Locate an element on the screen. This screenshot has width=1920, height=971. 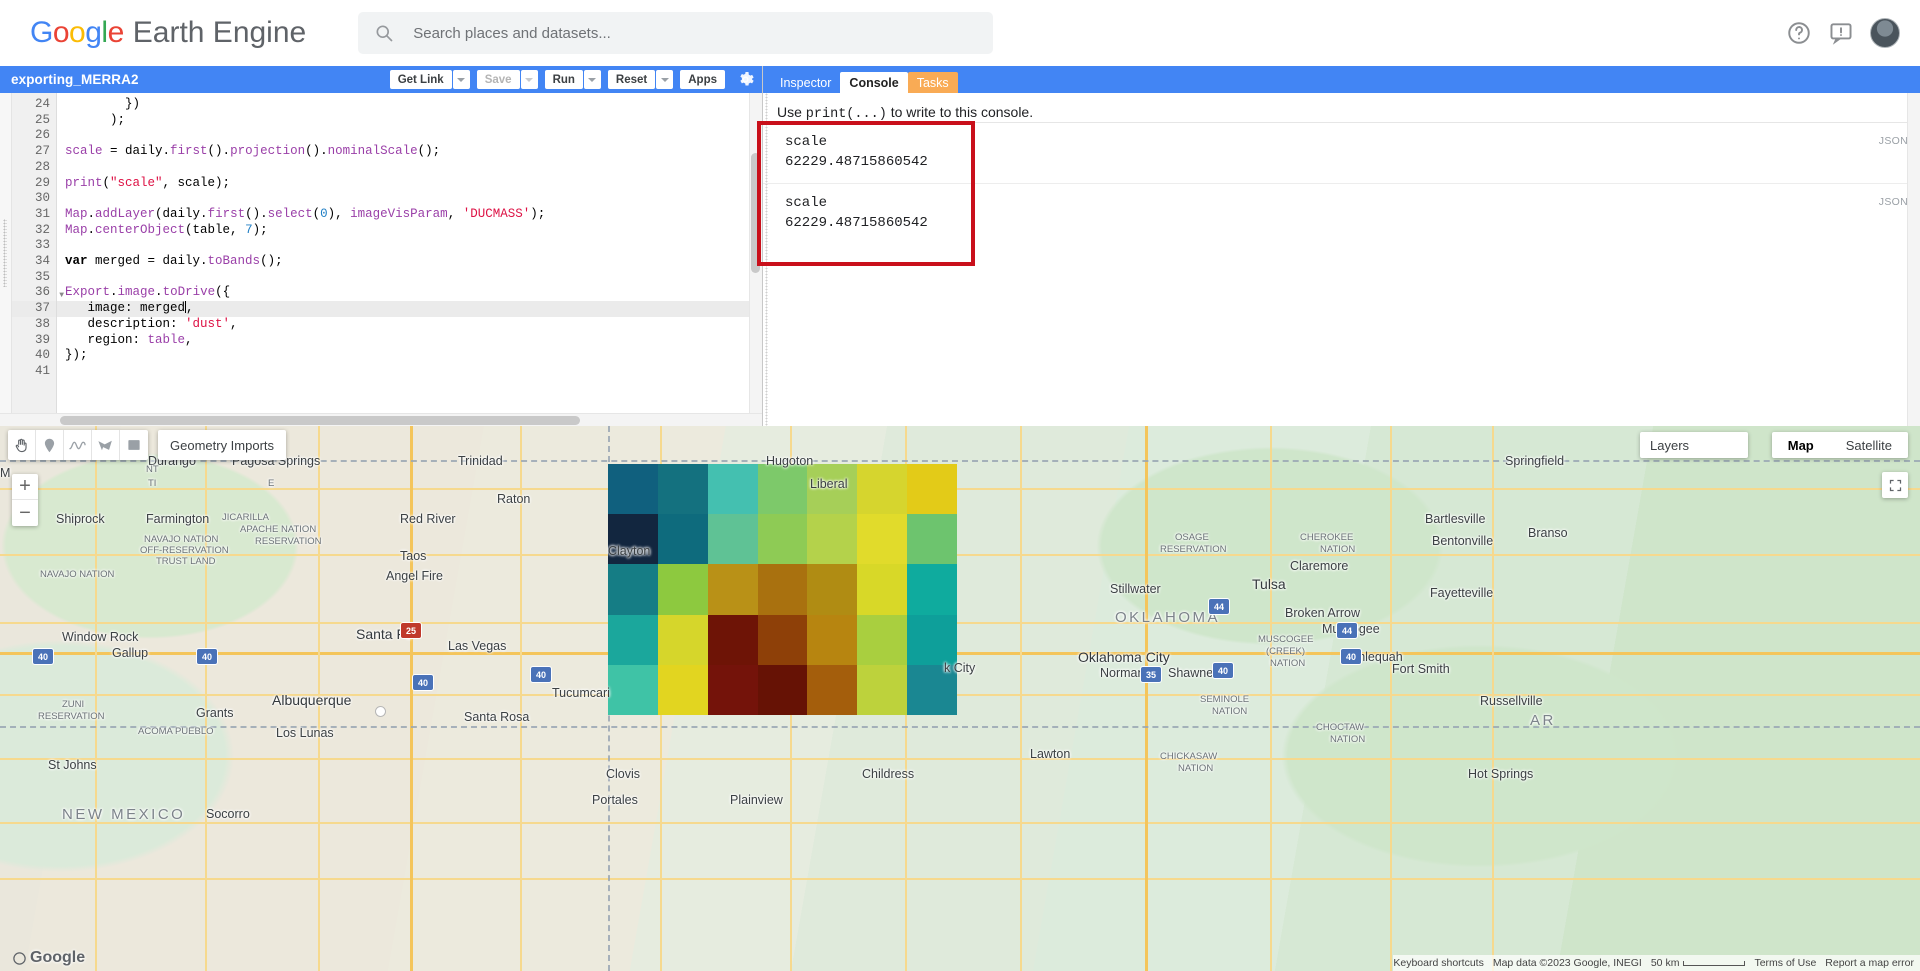
code-line: print("scale", scale); is located at coordinates (409, 184).